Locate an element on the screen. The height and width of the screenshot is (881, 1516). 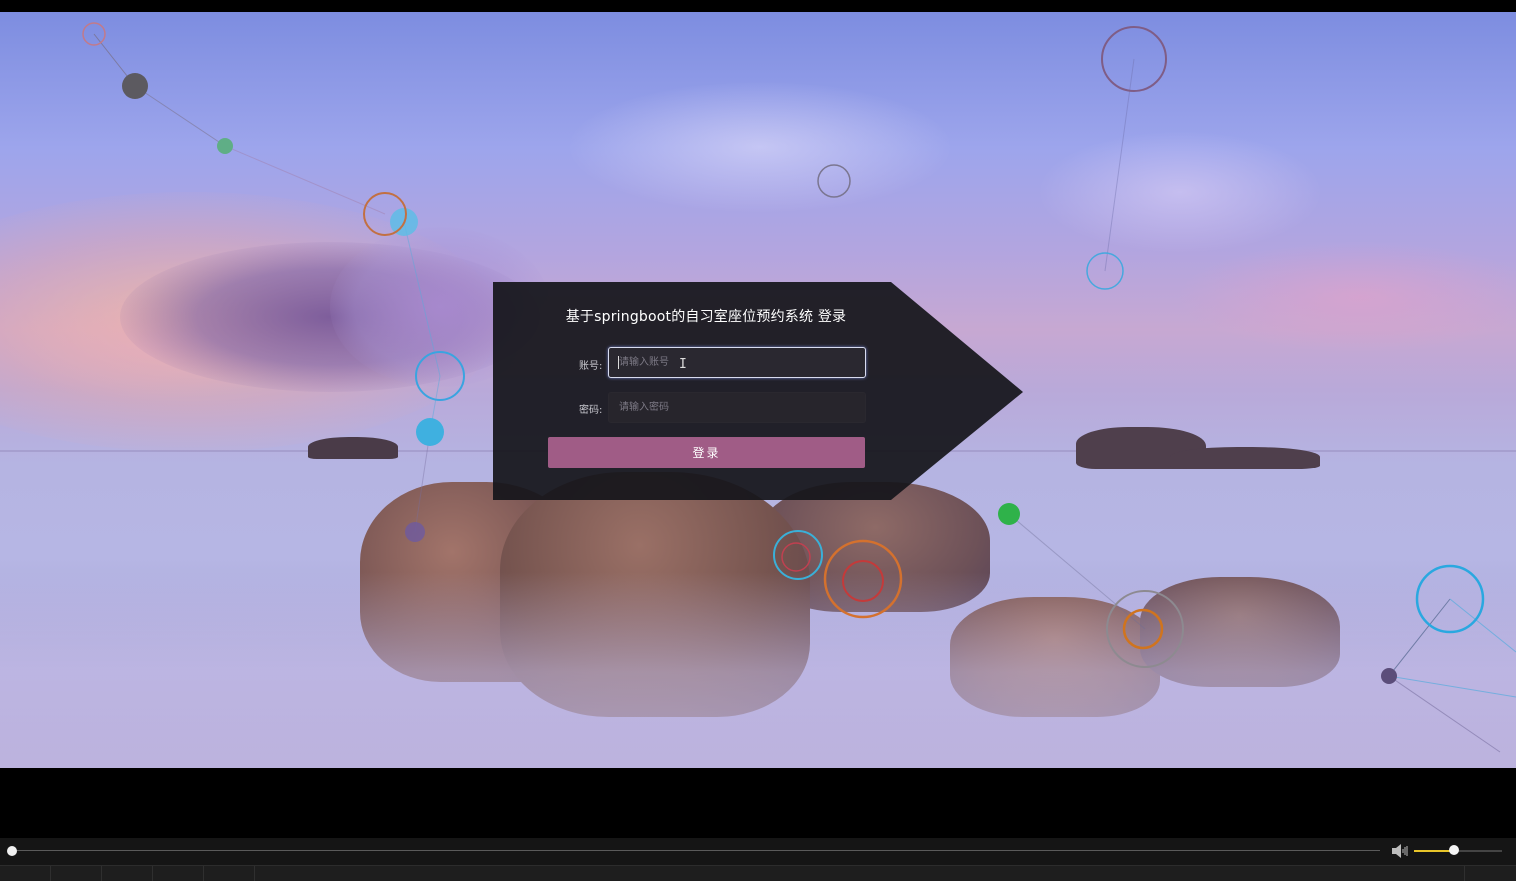
volume-level-fill is located at coordinates (1434, 851).